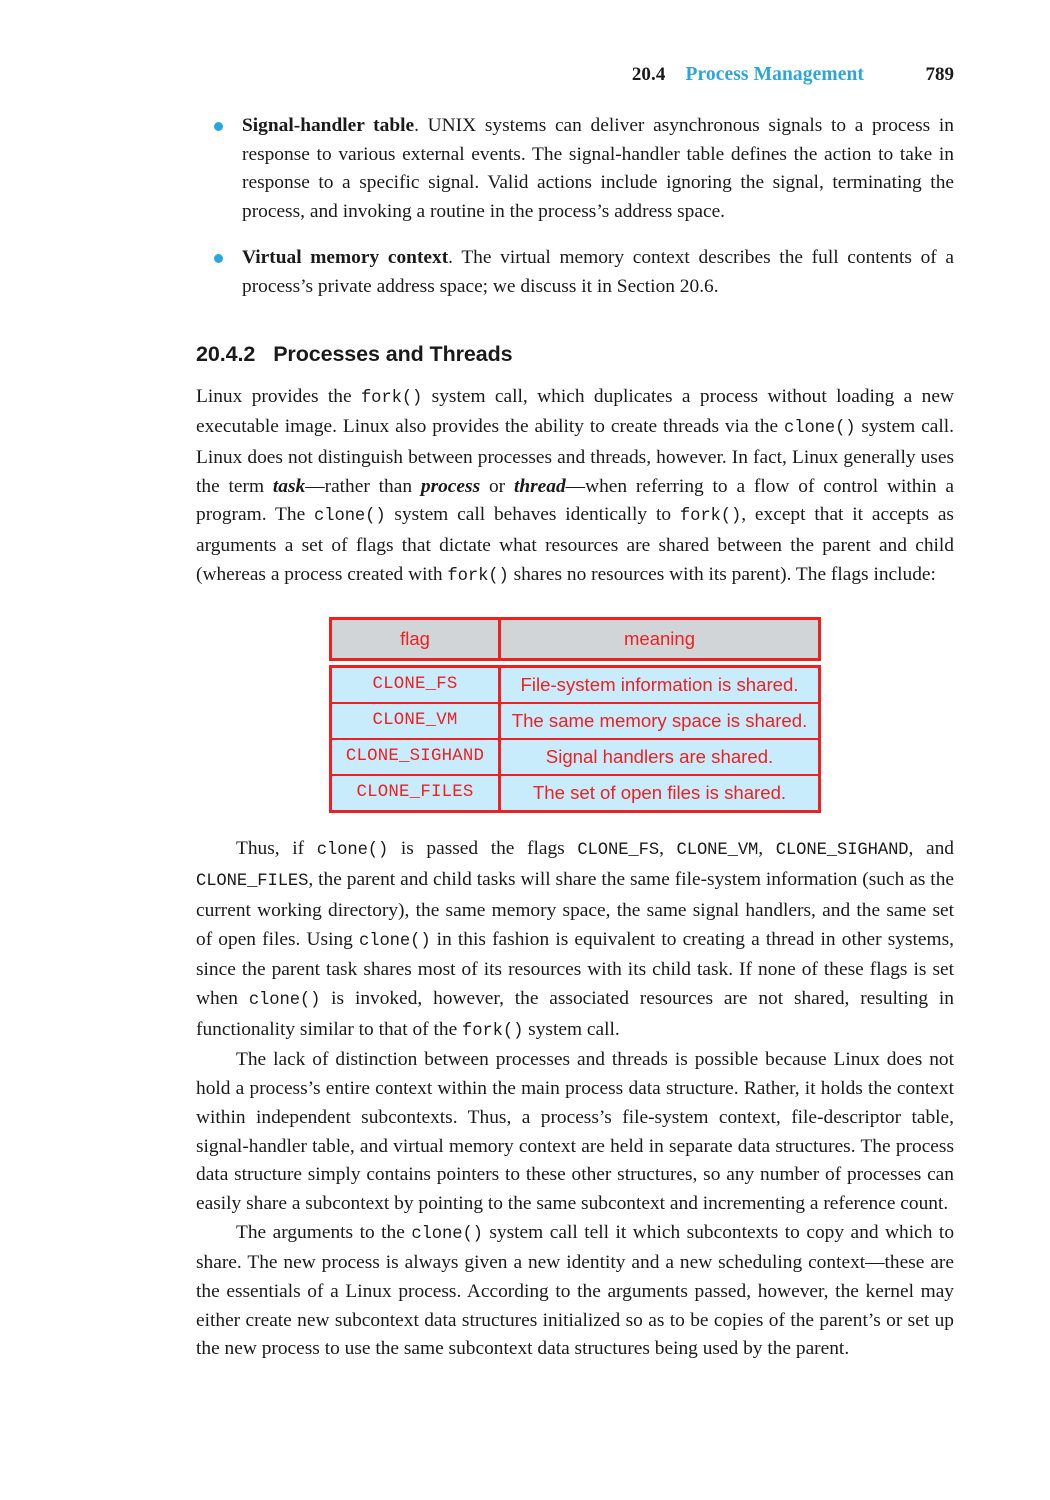 Image resolution: width=1050 pixels, height=1500 pixels. I want to click on code-clone-sighand: CLONE_SIGHAND, so click(842, 851).